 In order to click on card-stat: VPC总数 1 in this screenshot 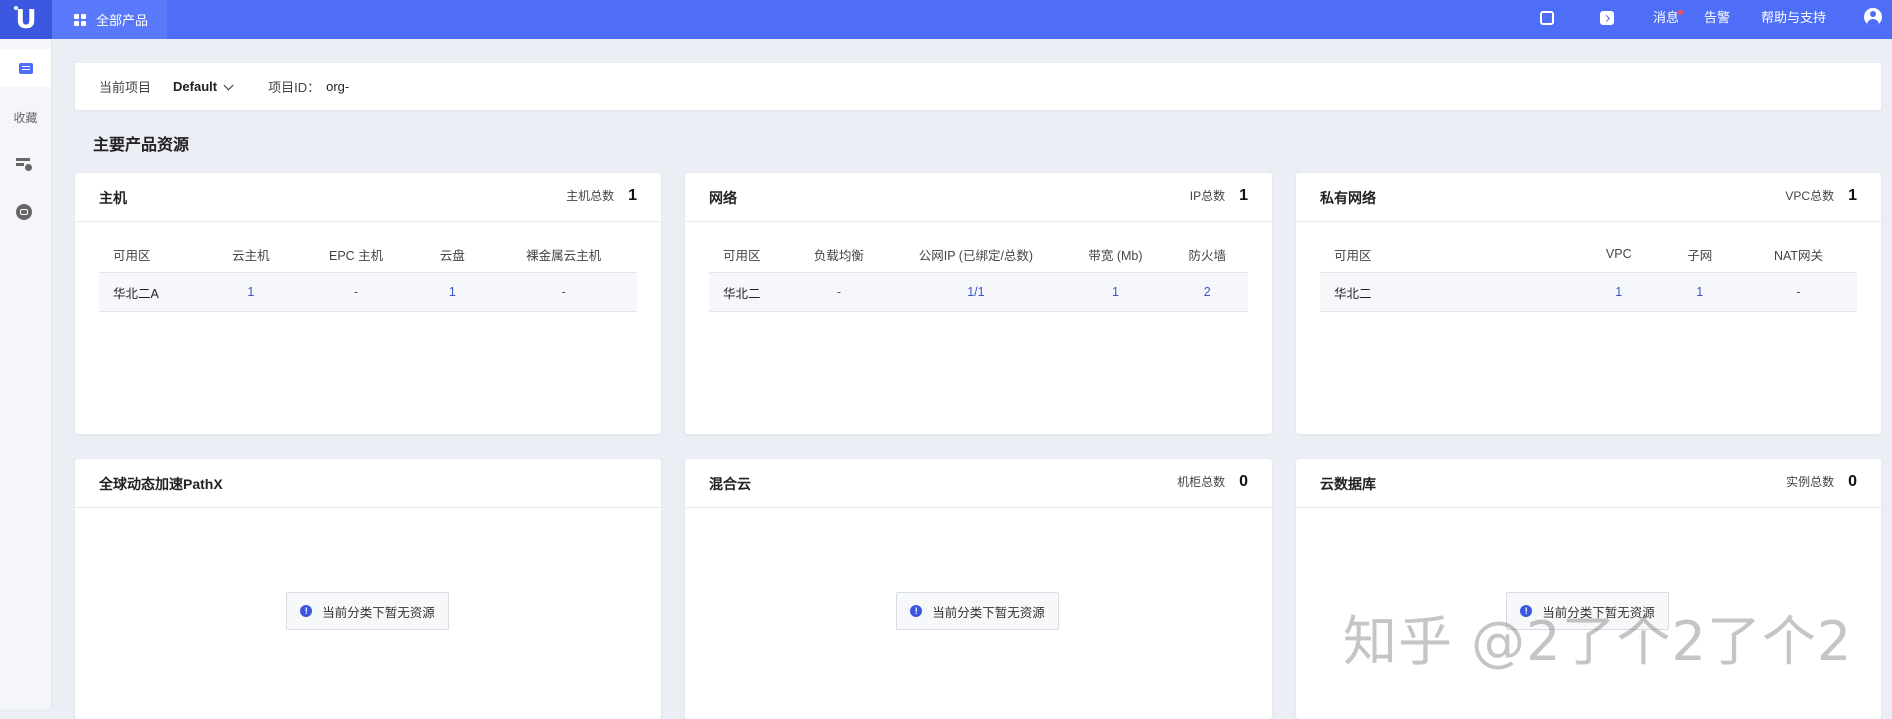, I will do `click(1821, 196)`.